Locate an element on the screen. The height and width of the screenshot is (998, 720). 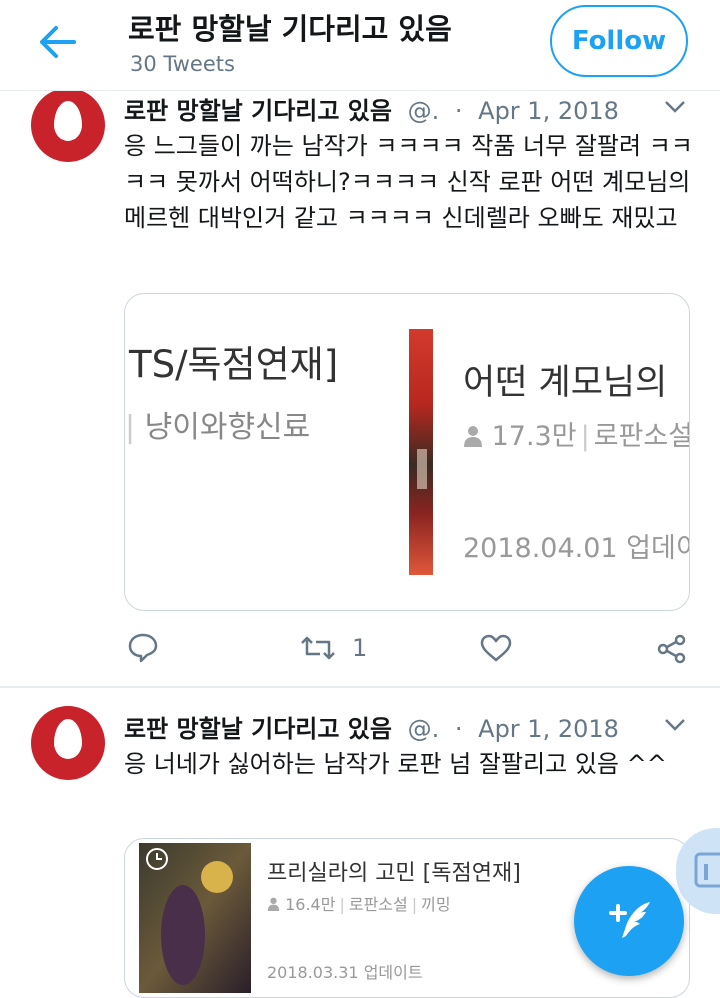
update-date: 2018.03.31 업데이트 is located at coordinates (345, 972).